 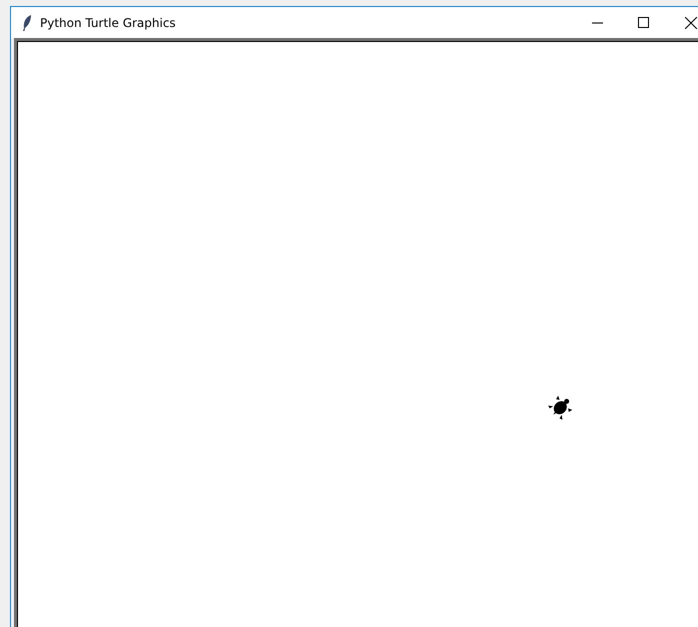 I want to click on maximize-icon, so click(x=643, y=22).